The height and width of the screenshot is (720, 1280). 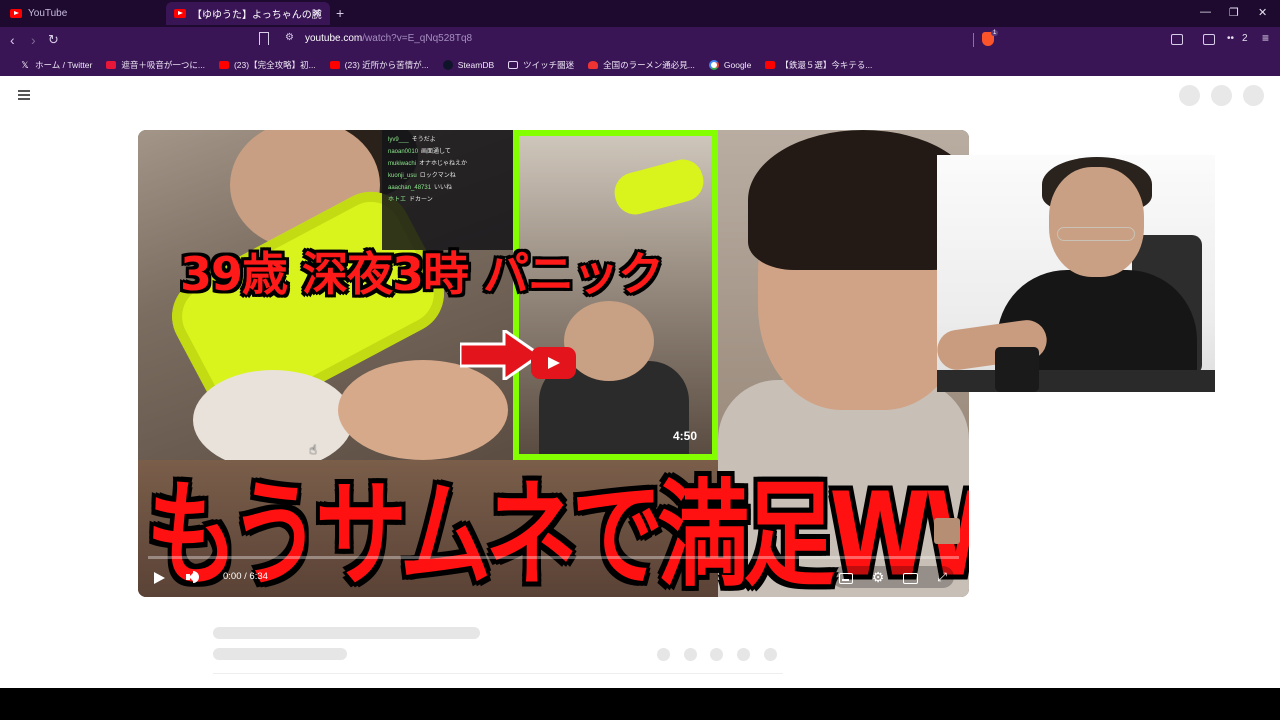 What do you see at coordinates (498, 673) in the screenshot?
I see `skeleton-divider` at bounding box center [498, 673].